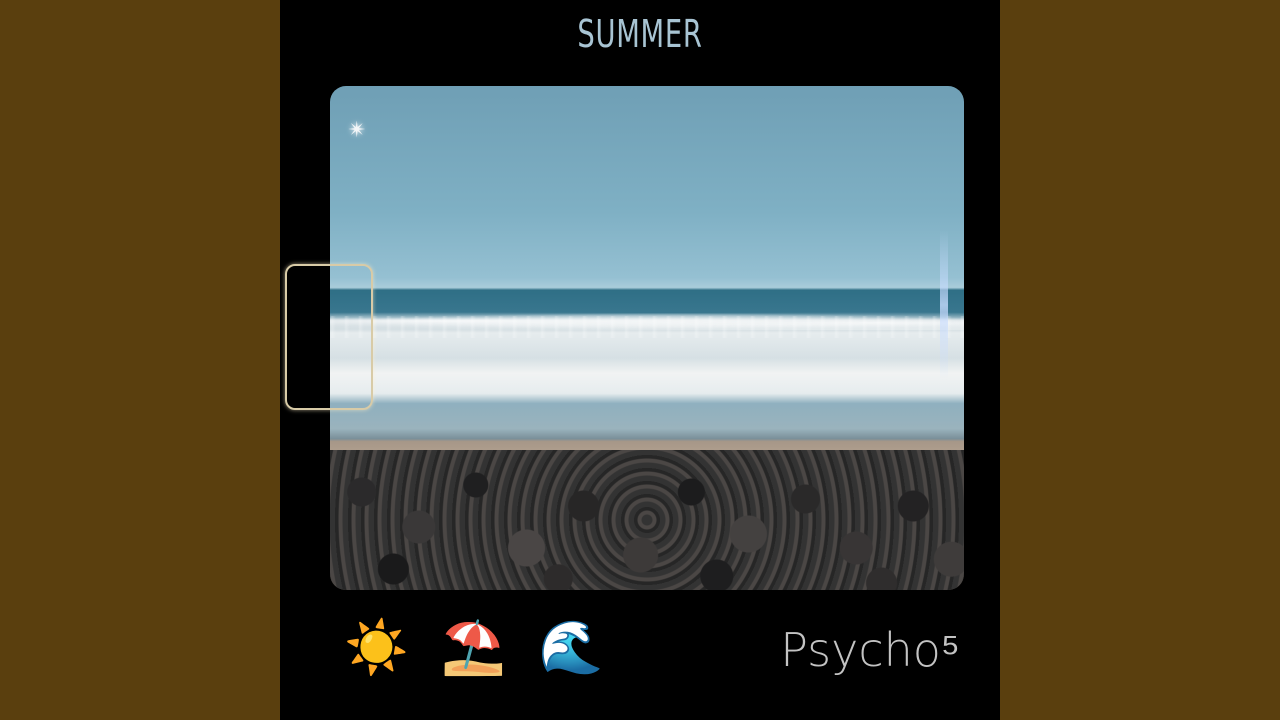 The width and height of the screenshot is (1280, 720). Describe the element at coordinates (870, 650) in the screenshot. I see `artist-name: Psycho⁵` at that location.